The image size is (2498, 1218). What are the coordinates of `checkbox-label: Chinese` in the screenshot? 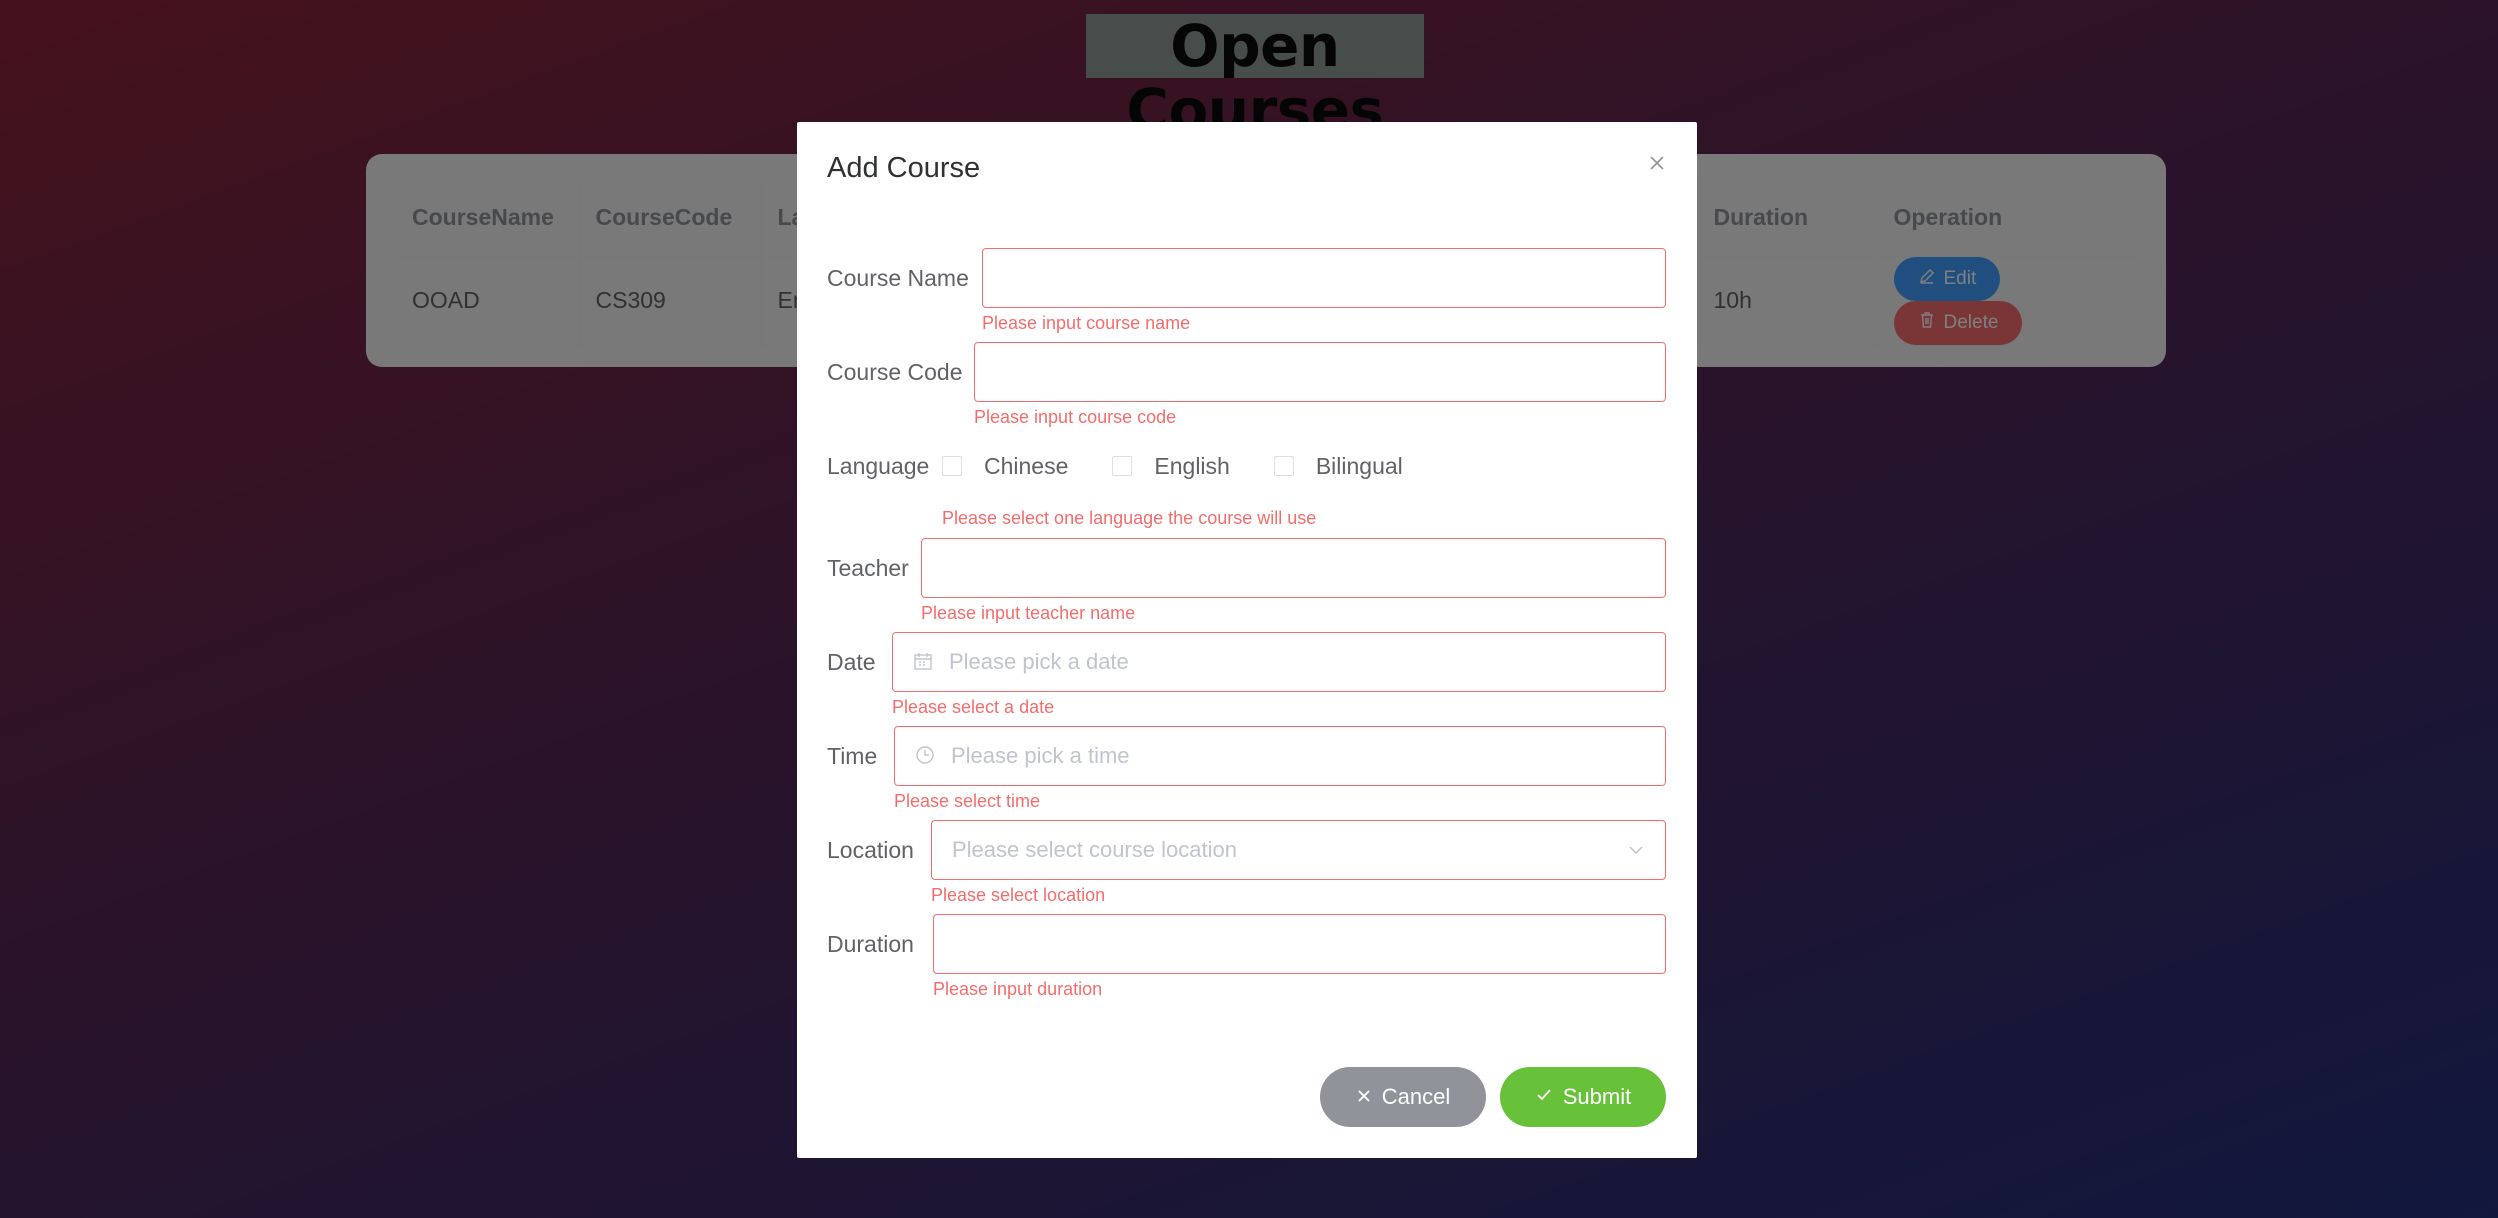 It's located at (1026, 465).